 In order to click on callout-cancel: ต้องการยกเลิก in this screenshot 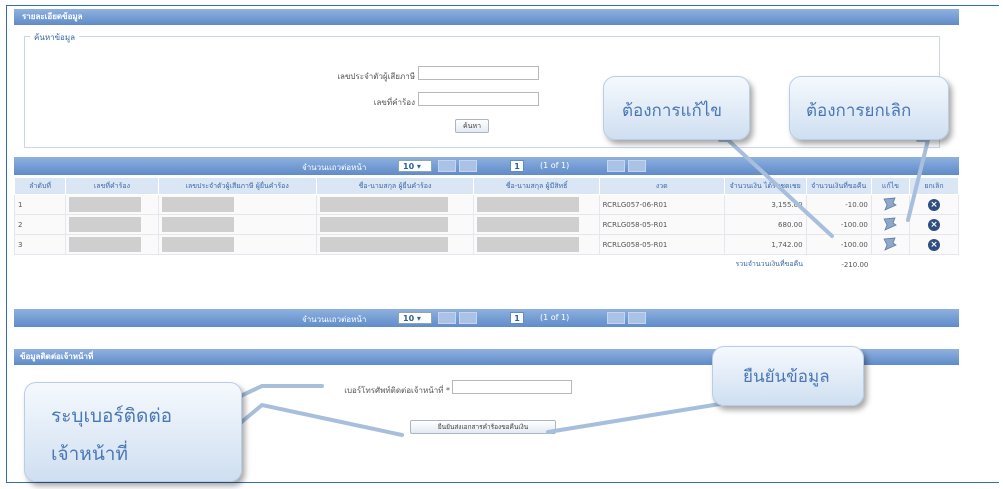, I will do `click(869, 108)`.